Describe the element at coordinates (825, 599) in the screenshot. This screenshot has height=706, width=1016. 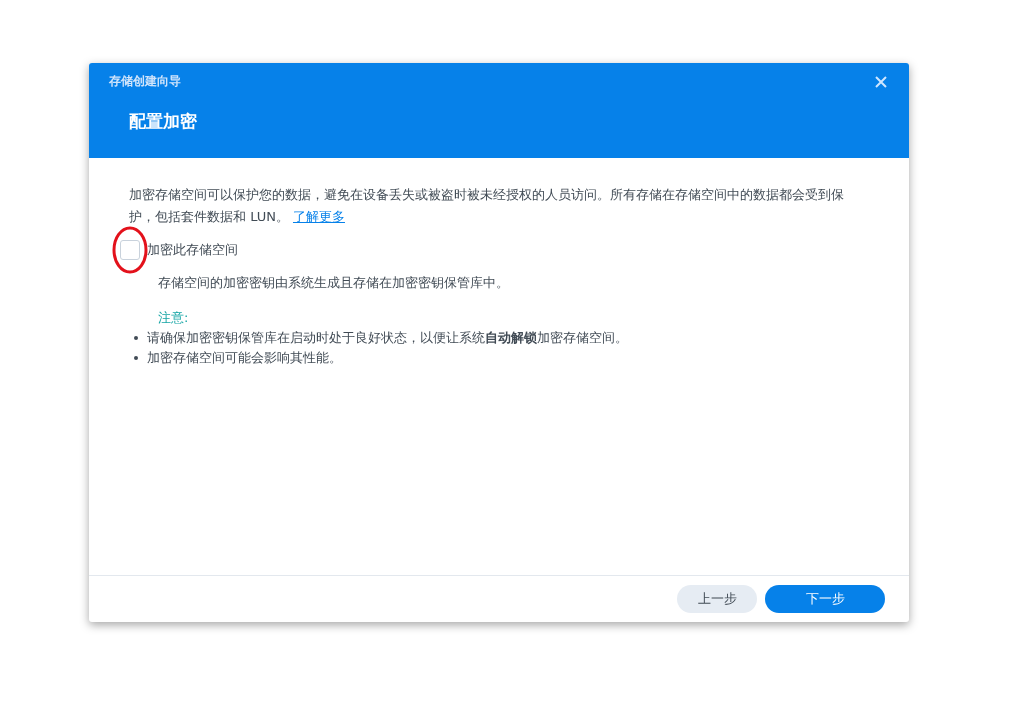
I see `next-button: 下一步` at that location.